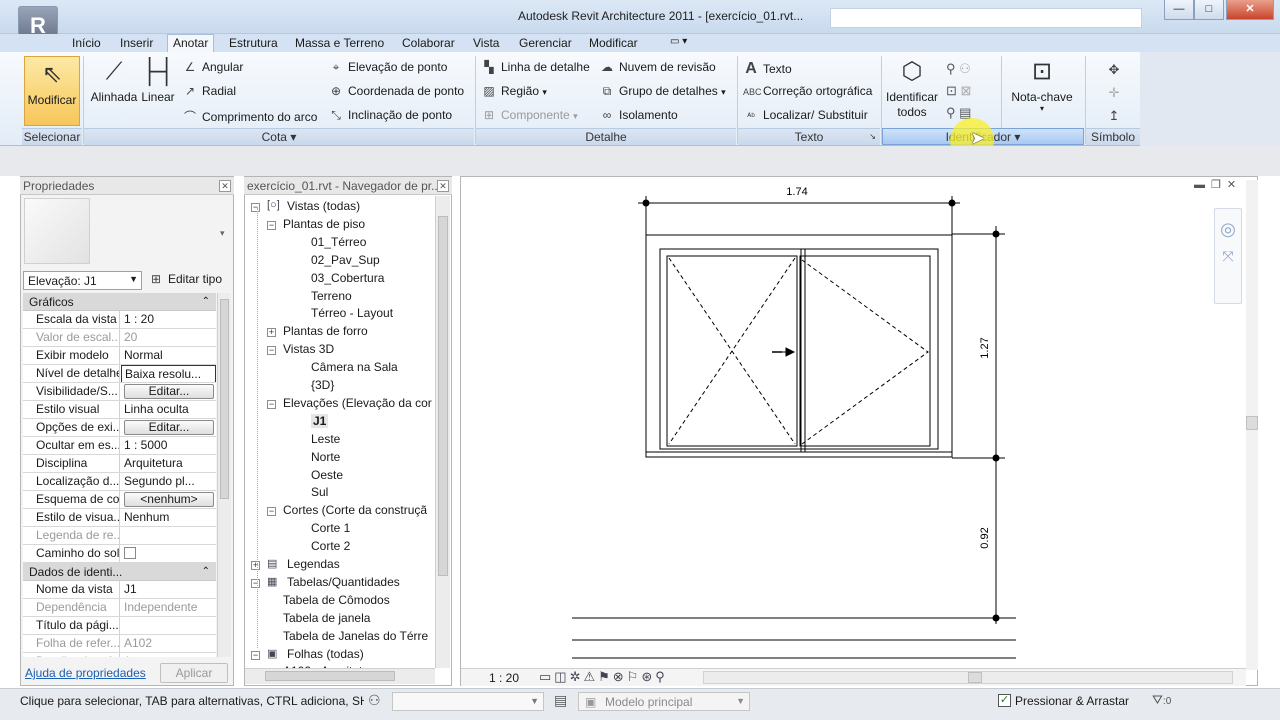 The image size is (1280, 720). What do you see at coordinates (374, 700) in the screenshot?
I see `worksharing-icon: ⚇` at bounding box center [374, 700].